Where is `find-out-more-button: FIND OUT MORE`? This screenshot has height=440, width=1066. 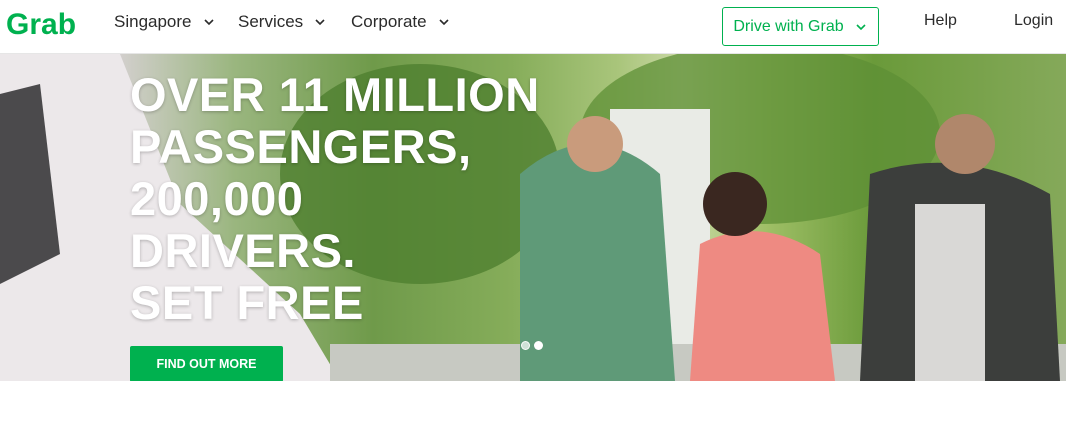 find-out-more-button: FIND OUT MORE is located at coordinates (206, 363).